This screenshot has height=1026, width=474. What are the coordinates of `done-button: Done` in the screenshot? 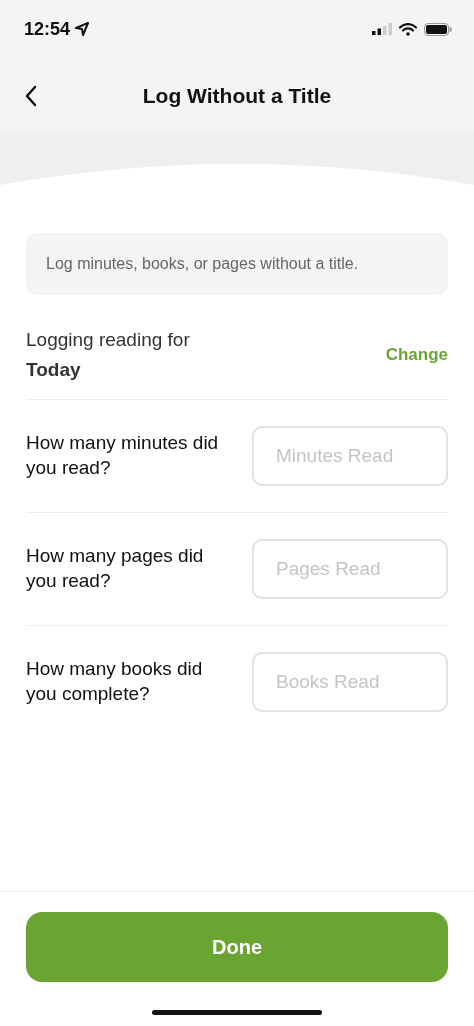 It's located at (237, 947).